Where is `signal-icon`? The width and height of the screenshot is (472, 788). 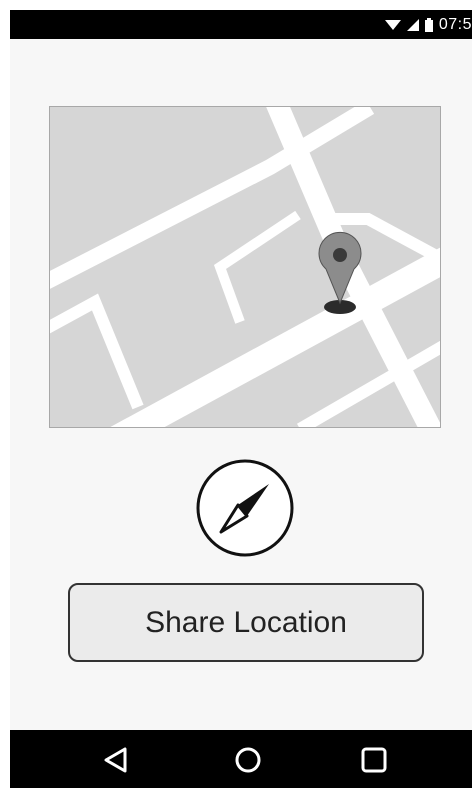 signal-icon is located at coordinates (412, 24).